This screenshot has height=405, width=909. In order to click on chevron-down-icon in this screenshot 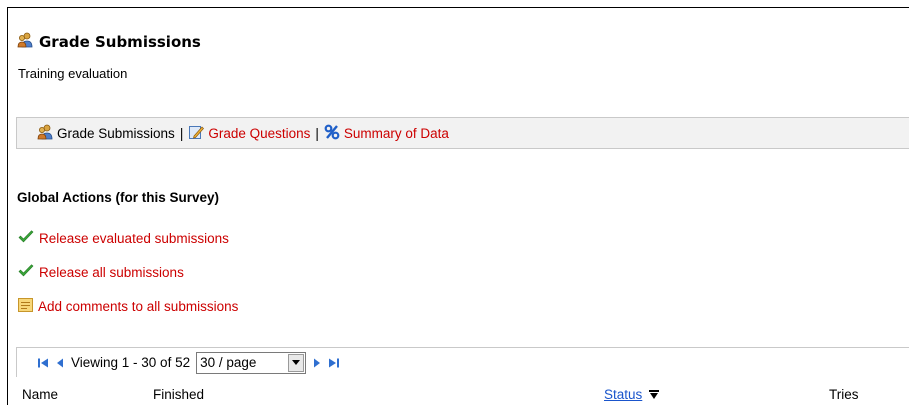, I will do `click(296, 362)`.